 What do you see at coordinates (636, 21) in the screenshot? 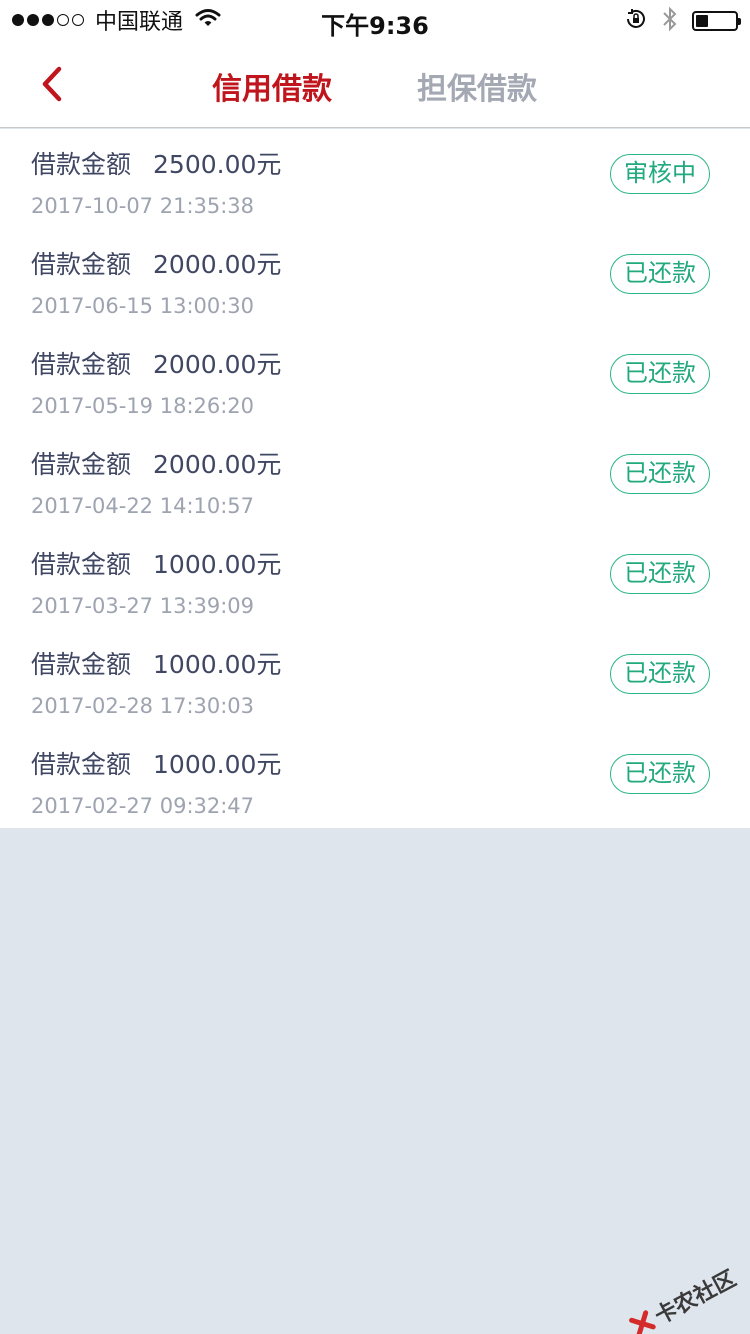
I see `rotation-lock-icon` at bounding box center [636, 21].